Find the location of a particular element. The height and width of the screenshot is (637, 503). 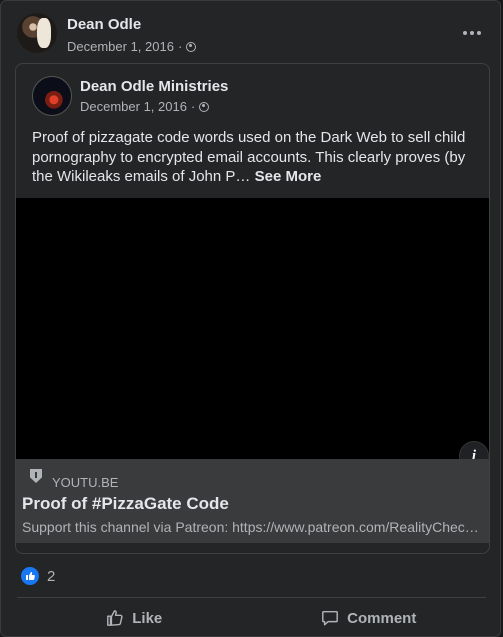

shared-author-name: Dean Odle Ministries is located at coordinates (154, 86).